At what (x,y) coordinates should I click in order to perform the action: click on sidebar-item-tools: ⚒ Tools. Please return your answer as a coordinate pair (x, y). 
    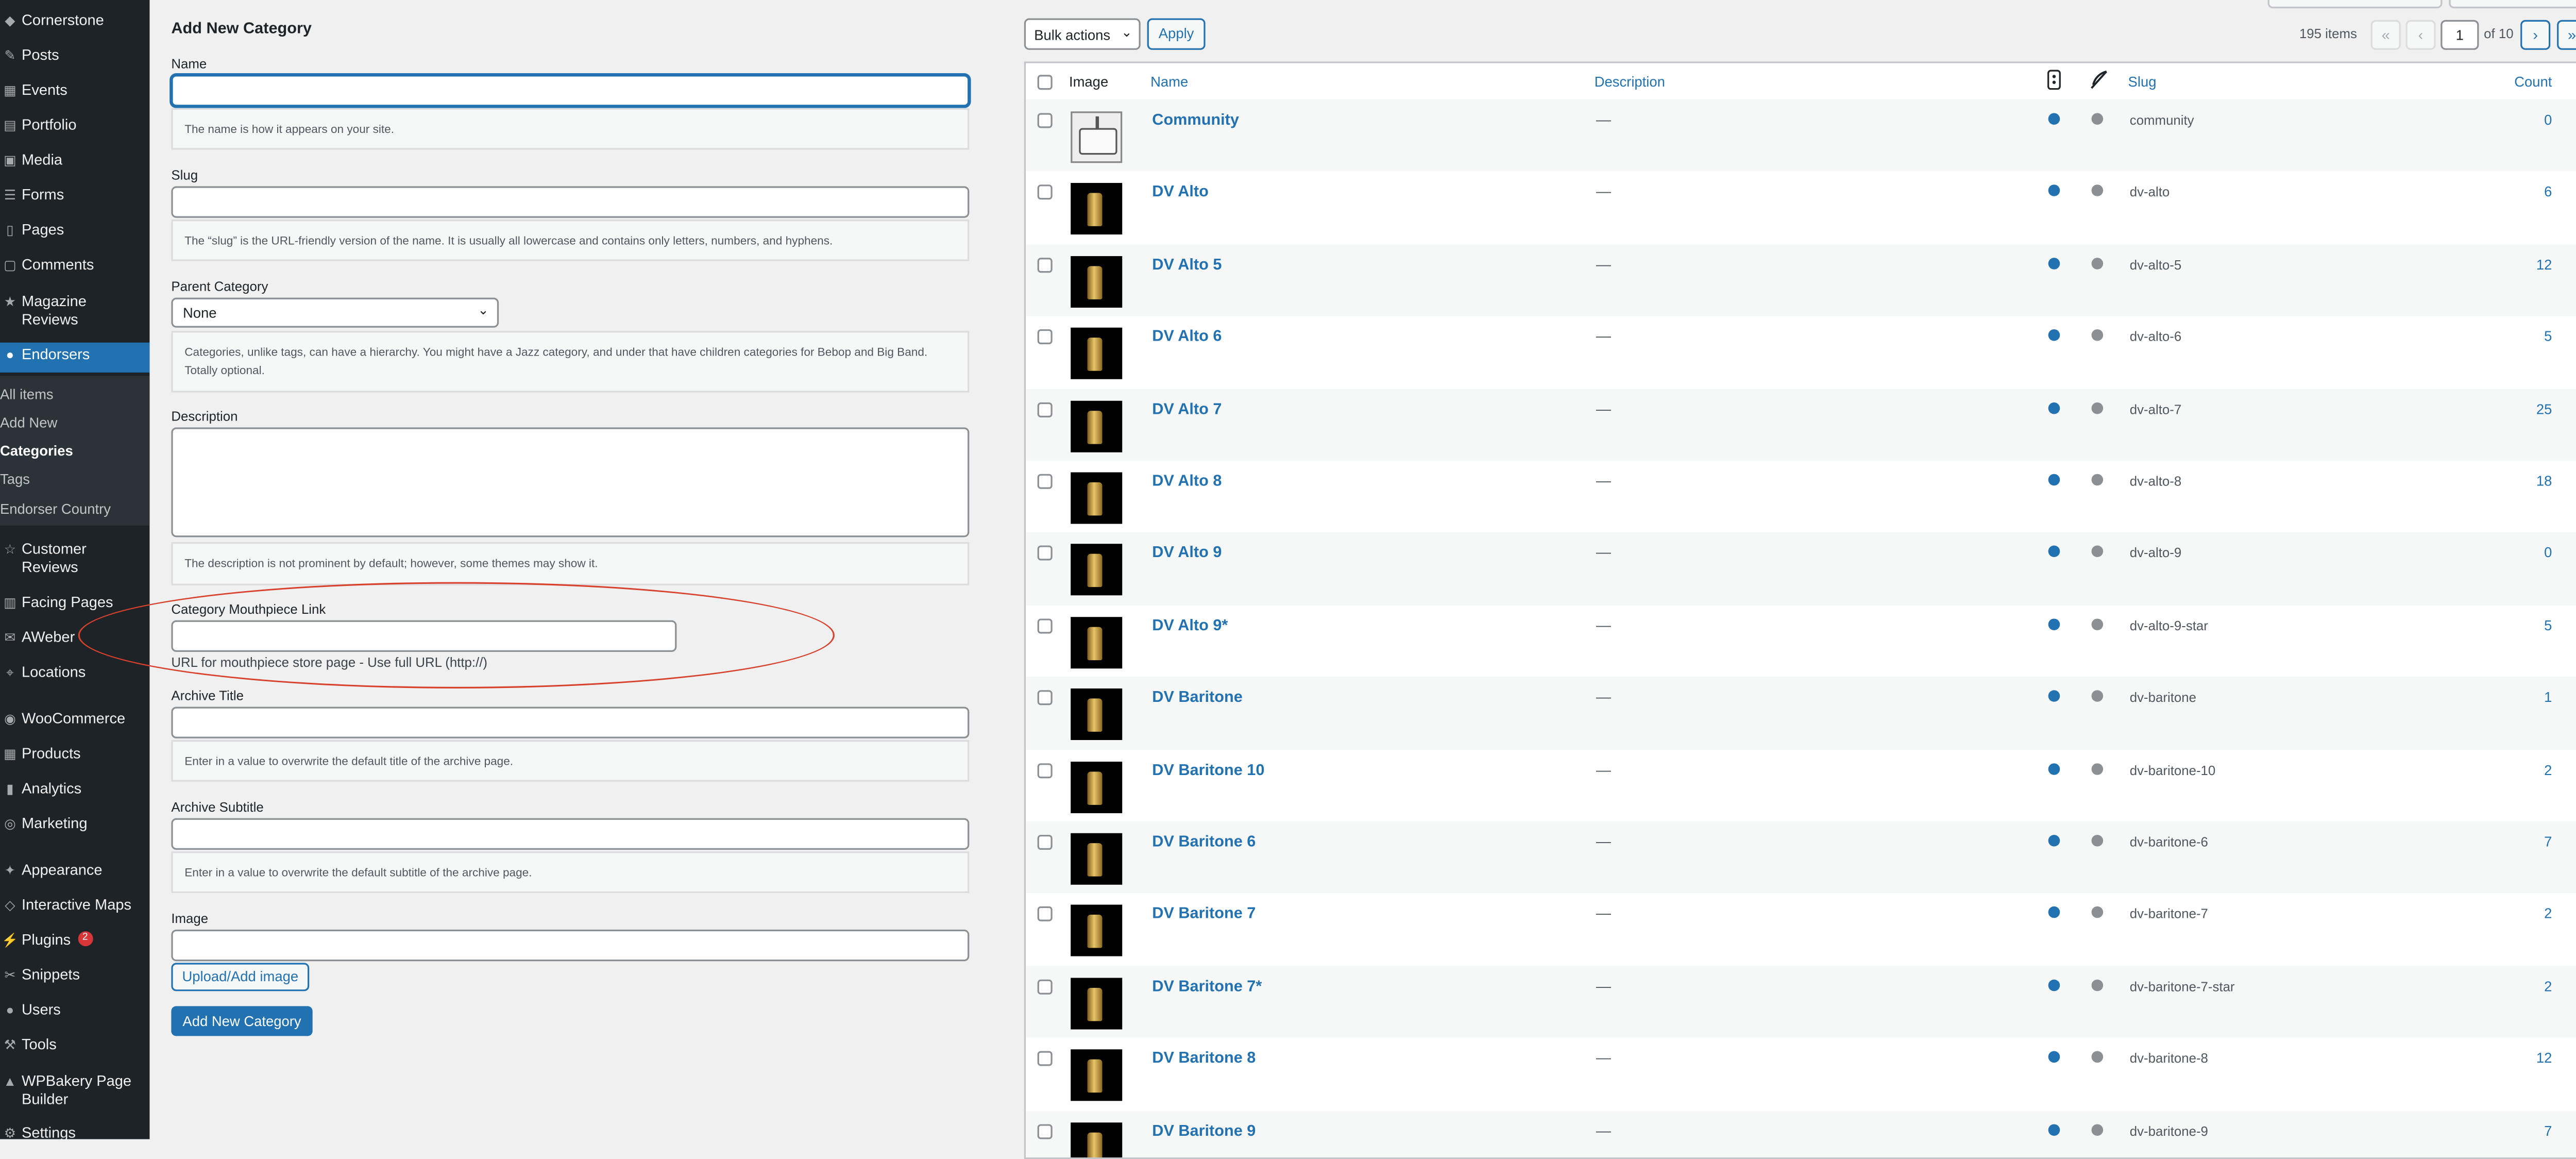
    Looking at the image, I should click on (74, 1045).